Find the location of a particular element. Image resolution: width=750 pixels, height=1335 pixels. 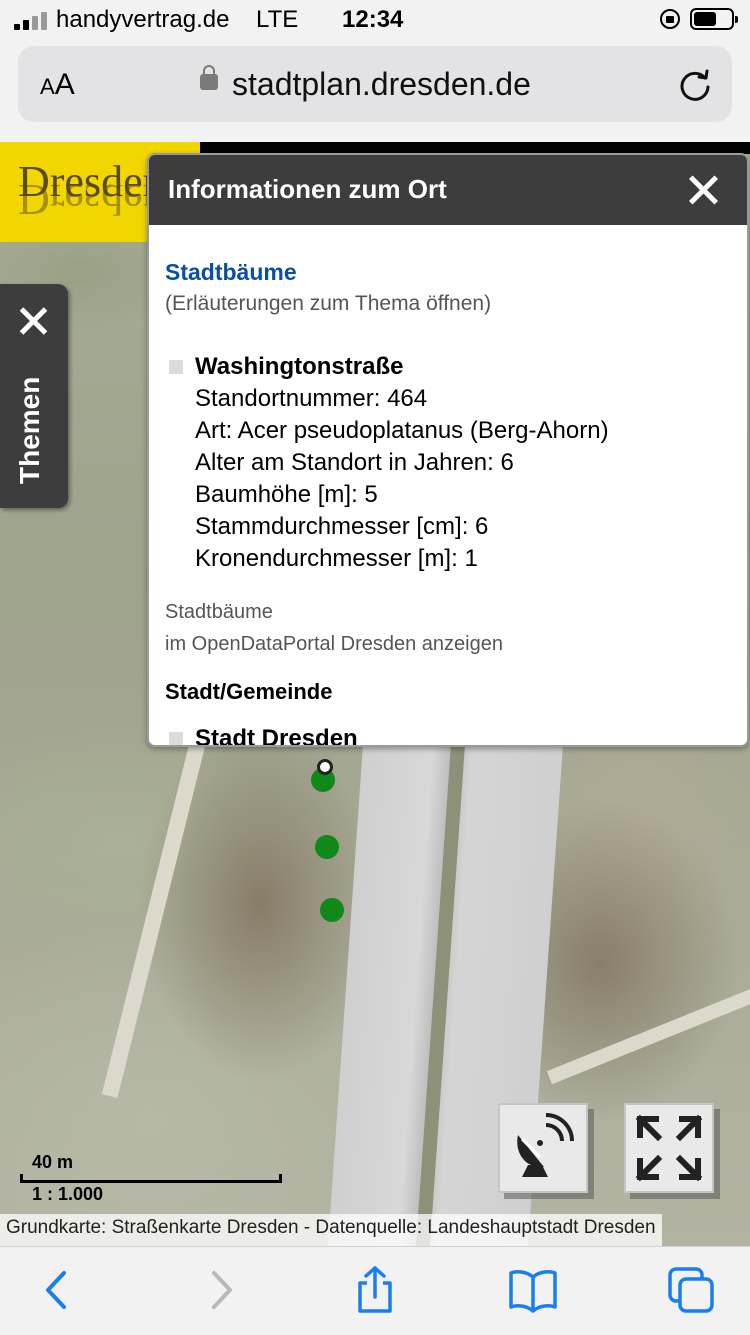

carrier-name: handyvertrag.de is located at coordinates (143, 19).